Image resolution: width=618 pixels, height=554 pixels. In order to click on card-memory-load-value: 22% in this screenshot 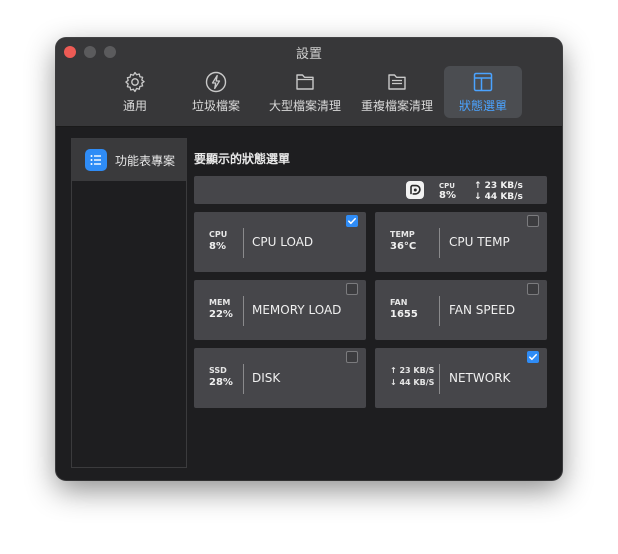, I will do `click(221, 314)`.